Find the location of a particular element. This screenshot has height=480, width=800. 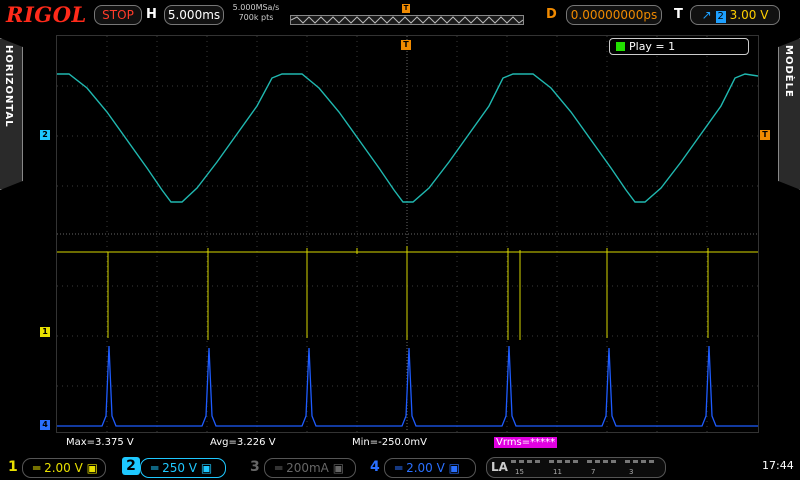

timebase-button: 5.000ms is located at coordinates (194, 15).